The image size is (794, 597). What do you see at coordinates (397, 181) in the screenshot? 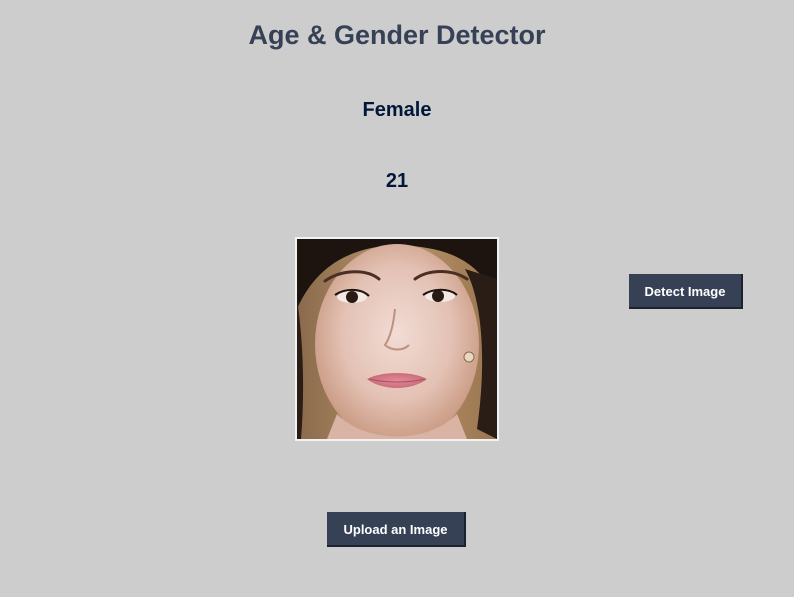
I see `age-result: 21` at bounding box center [397, 181].